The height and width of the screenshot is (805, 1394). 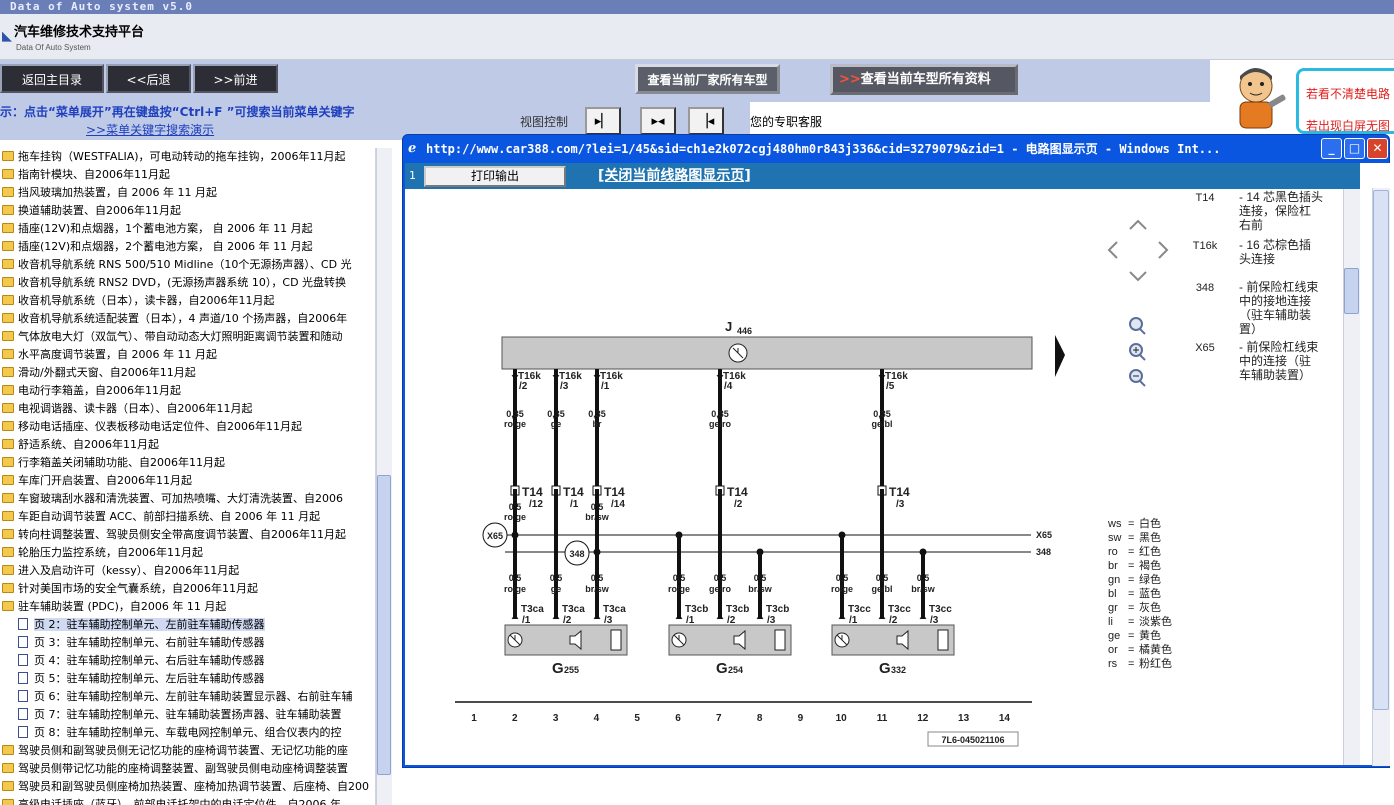 I want to click on view-center-button: ▸◂, so click(x=658, y=121).